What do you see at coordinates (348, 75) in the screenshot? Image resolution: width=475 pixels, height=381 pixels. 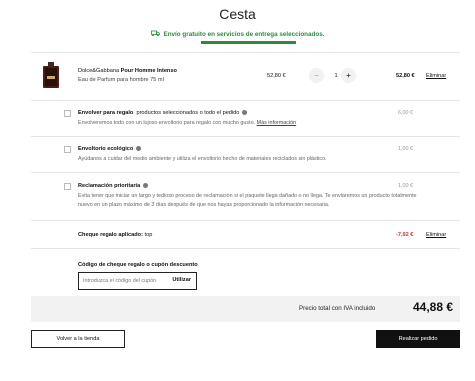 I see `quantity-increase-button: +` at bounding box center [348, 75].